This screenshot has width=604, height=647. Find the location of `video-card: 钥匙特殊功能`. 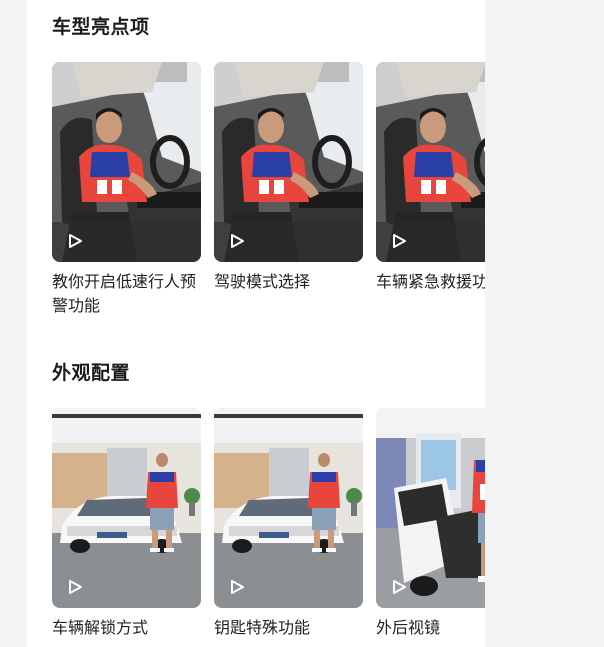

video-card: 钥匙特殊功能 is located at coordinates (288, 524).